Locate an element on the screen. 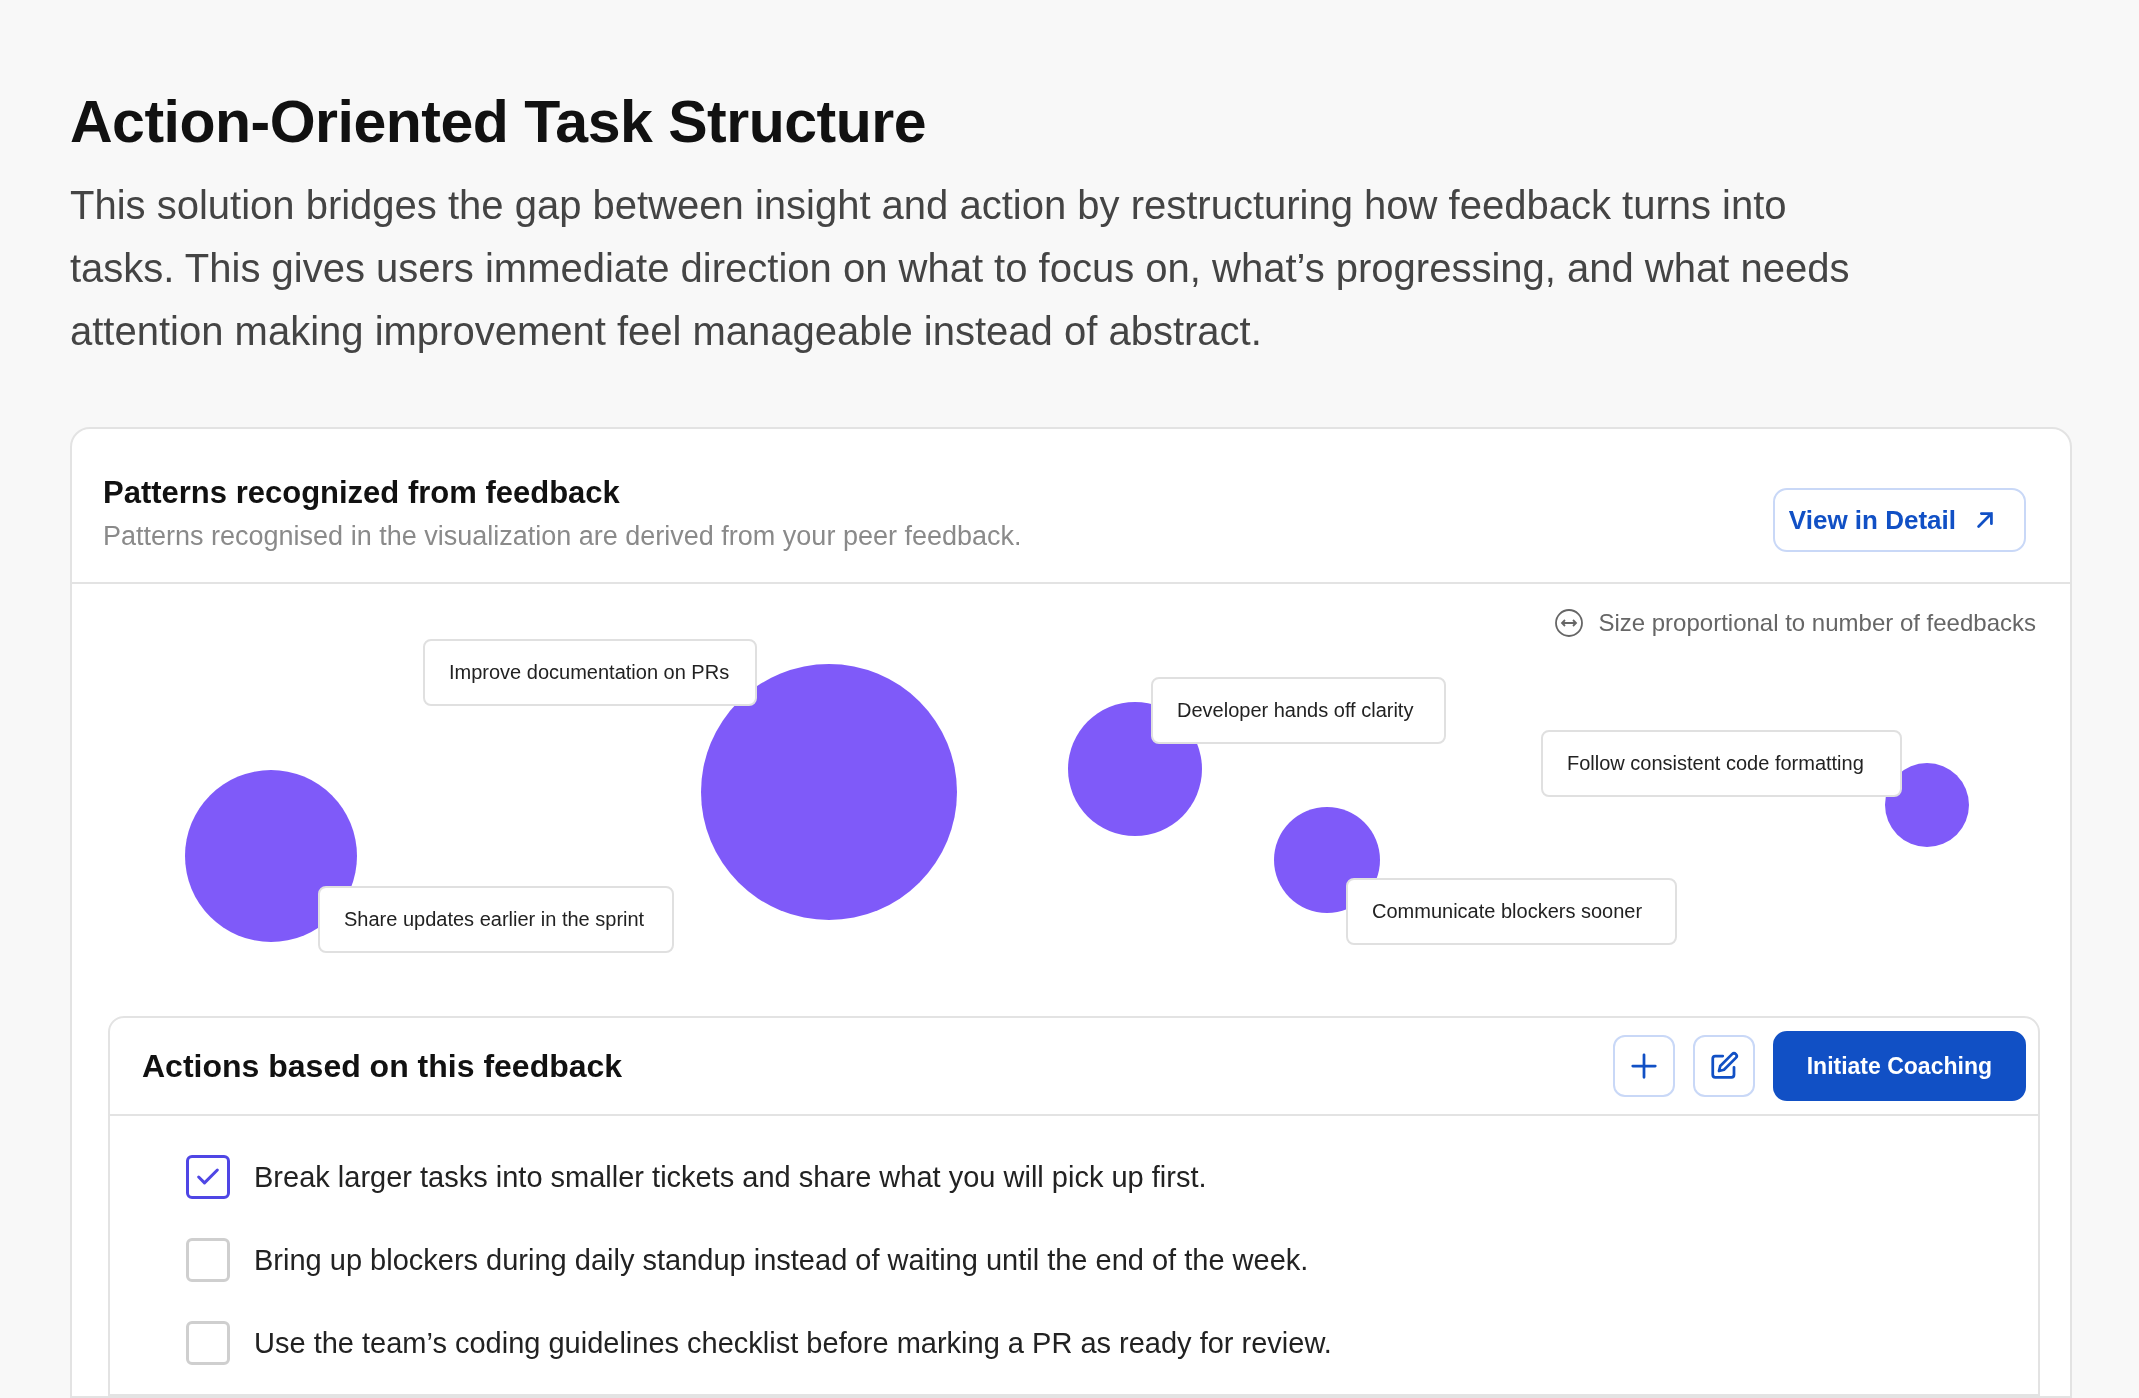 The width and height of the screenshot is (2139, 1398). action-text: Use the team’s coding guidelines checklist before marking a PR as ready for review. is located at coordinates (793, 1343).